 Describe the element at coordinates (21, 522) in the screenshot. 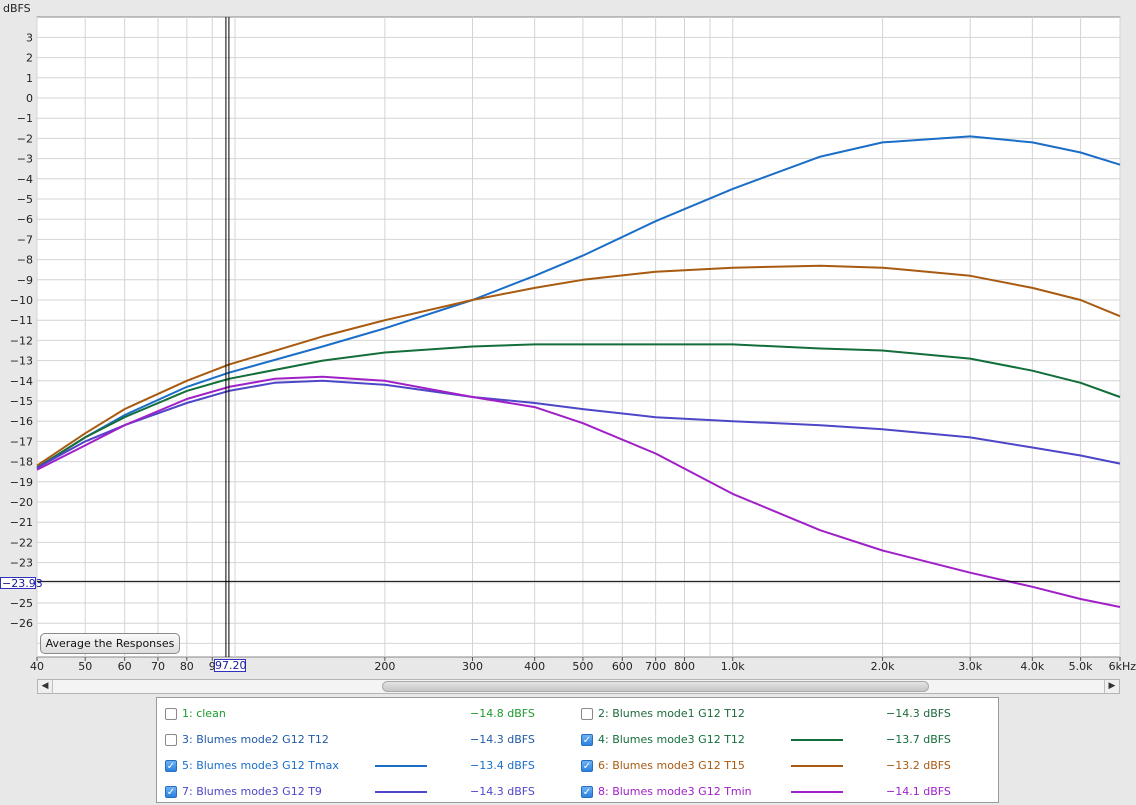

I see `y-tick-label: −21` at that location.